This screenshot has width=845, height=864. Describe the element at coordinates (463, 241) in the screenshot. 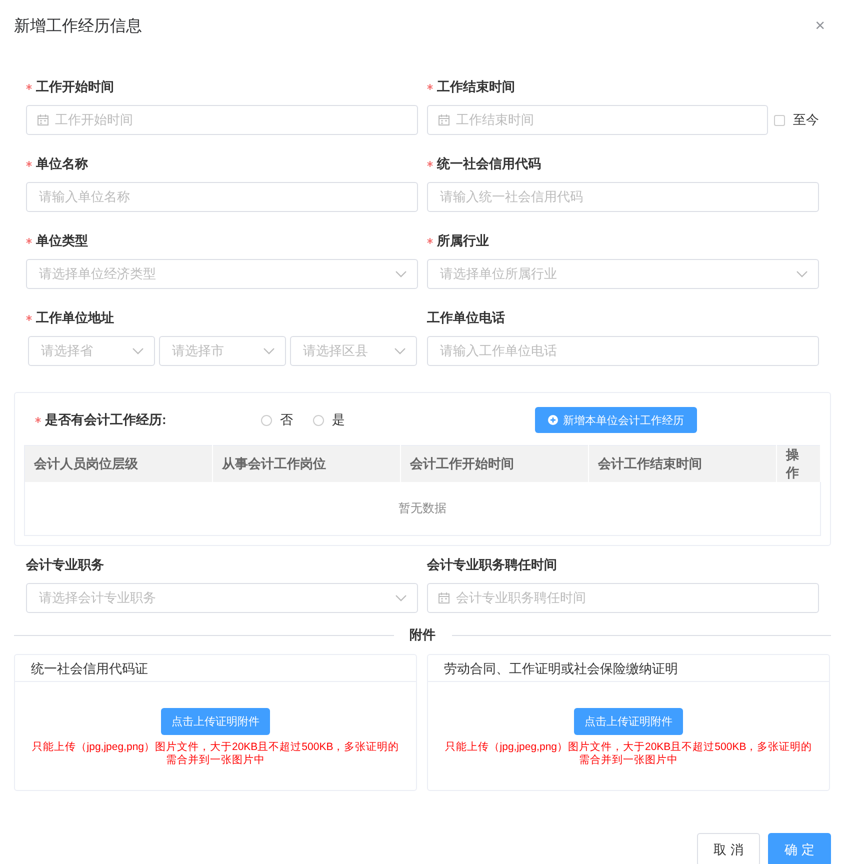

I see `field-label: 所属行业` at that location.